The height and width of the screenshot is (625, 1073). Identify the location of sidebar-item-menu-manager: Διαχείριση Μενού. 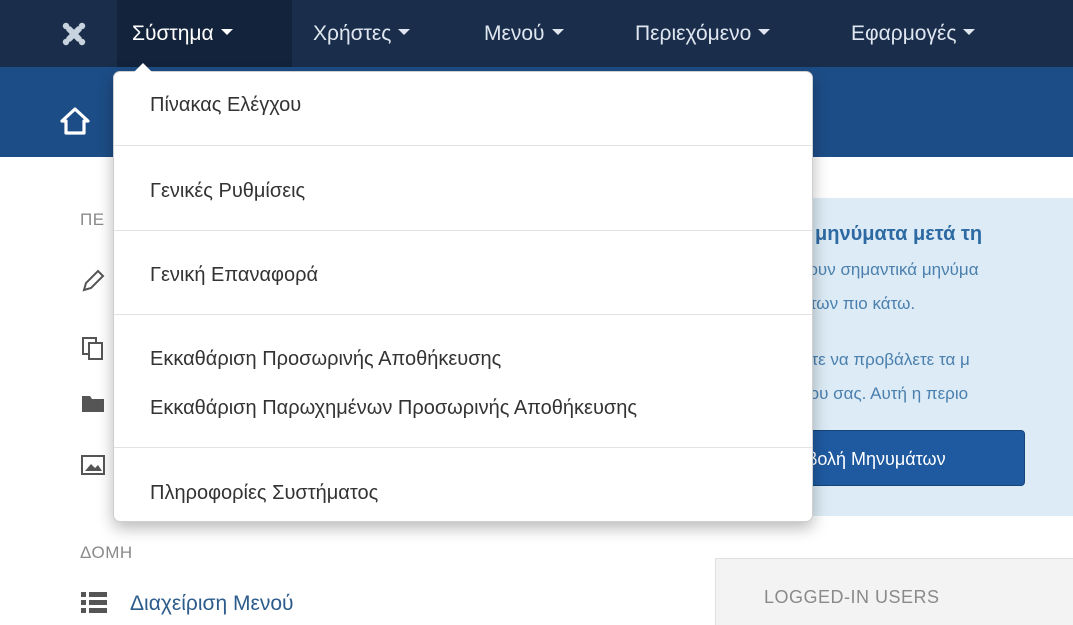
(212, 604).